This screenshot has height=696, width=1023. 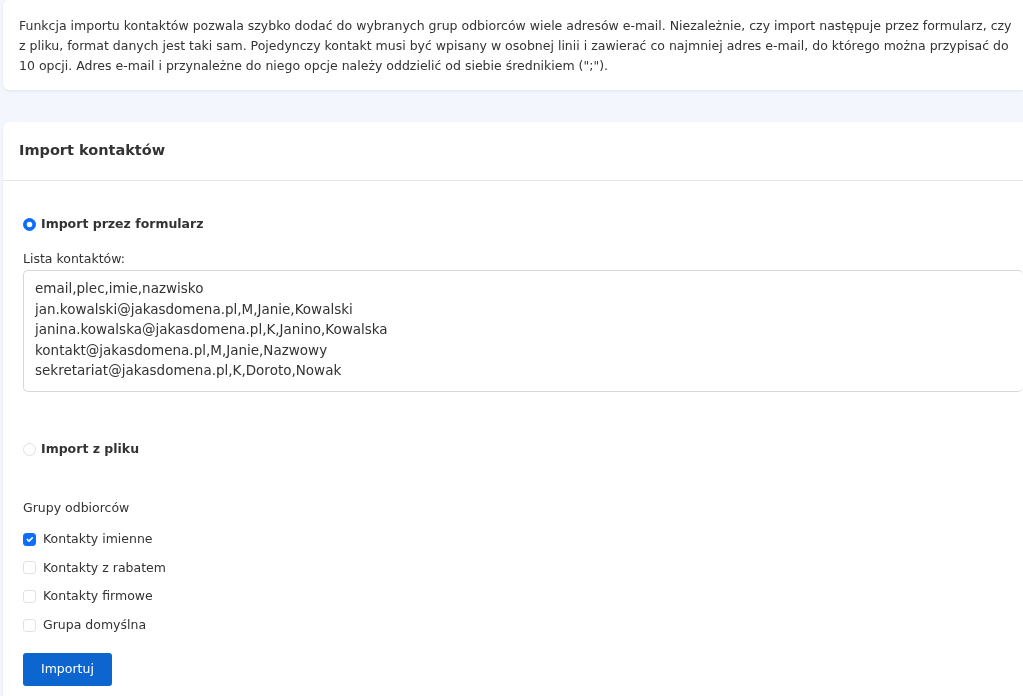 What do you see at coordinates (516, 46) in the screenshot?
I see `intro-text: Funkcja importu kontaktów pozwala szybko dodać do wybranych grup odbiorców wiele adresów e-mail. Niezależnie, czy import następuje przez formularz, czy z pliku, format danych jest taki sam. Pojedynczy kontakt musi być wpisany w osobnej linii i zawierać co najmniej adres e-mail, do którego można przypisać do 10 opcji. Adres e-mail i przynależne do niego opcje należy oddzielić od siebie średnikiem (";").` at bounding box center [516, 46].